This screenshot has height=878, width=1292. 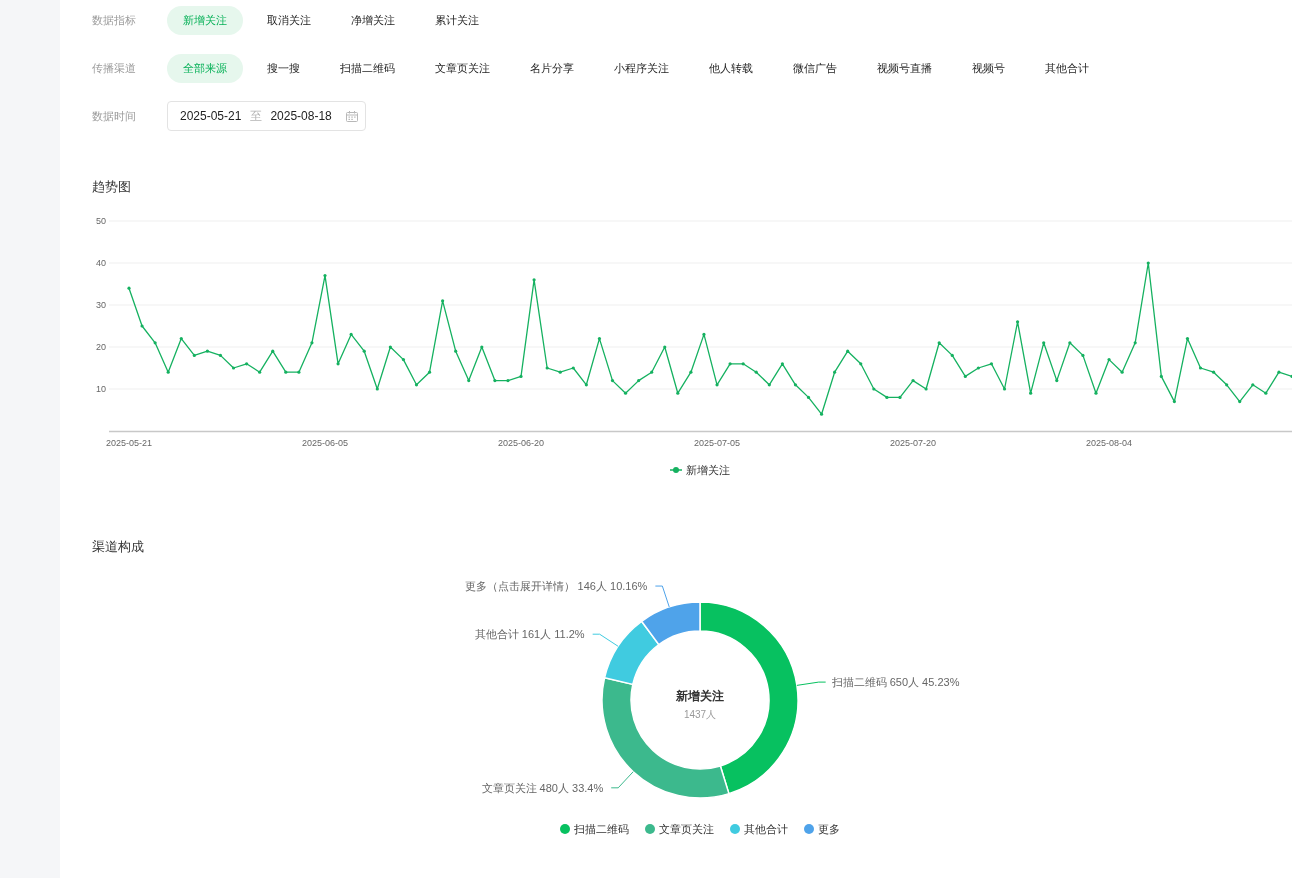 What do you see at coordinates (1109, 443) in the screenshot?
I see `x-axis-label: 2025-08-04` at bounding box center [1109, 443].